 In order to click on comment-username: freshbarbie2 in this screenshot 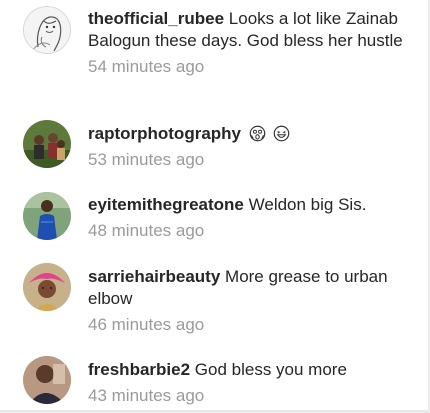, I will do `click(139, 369)`.